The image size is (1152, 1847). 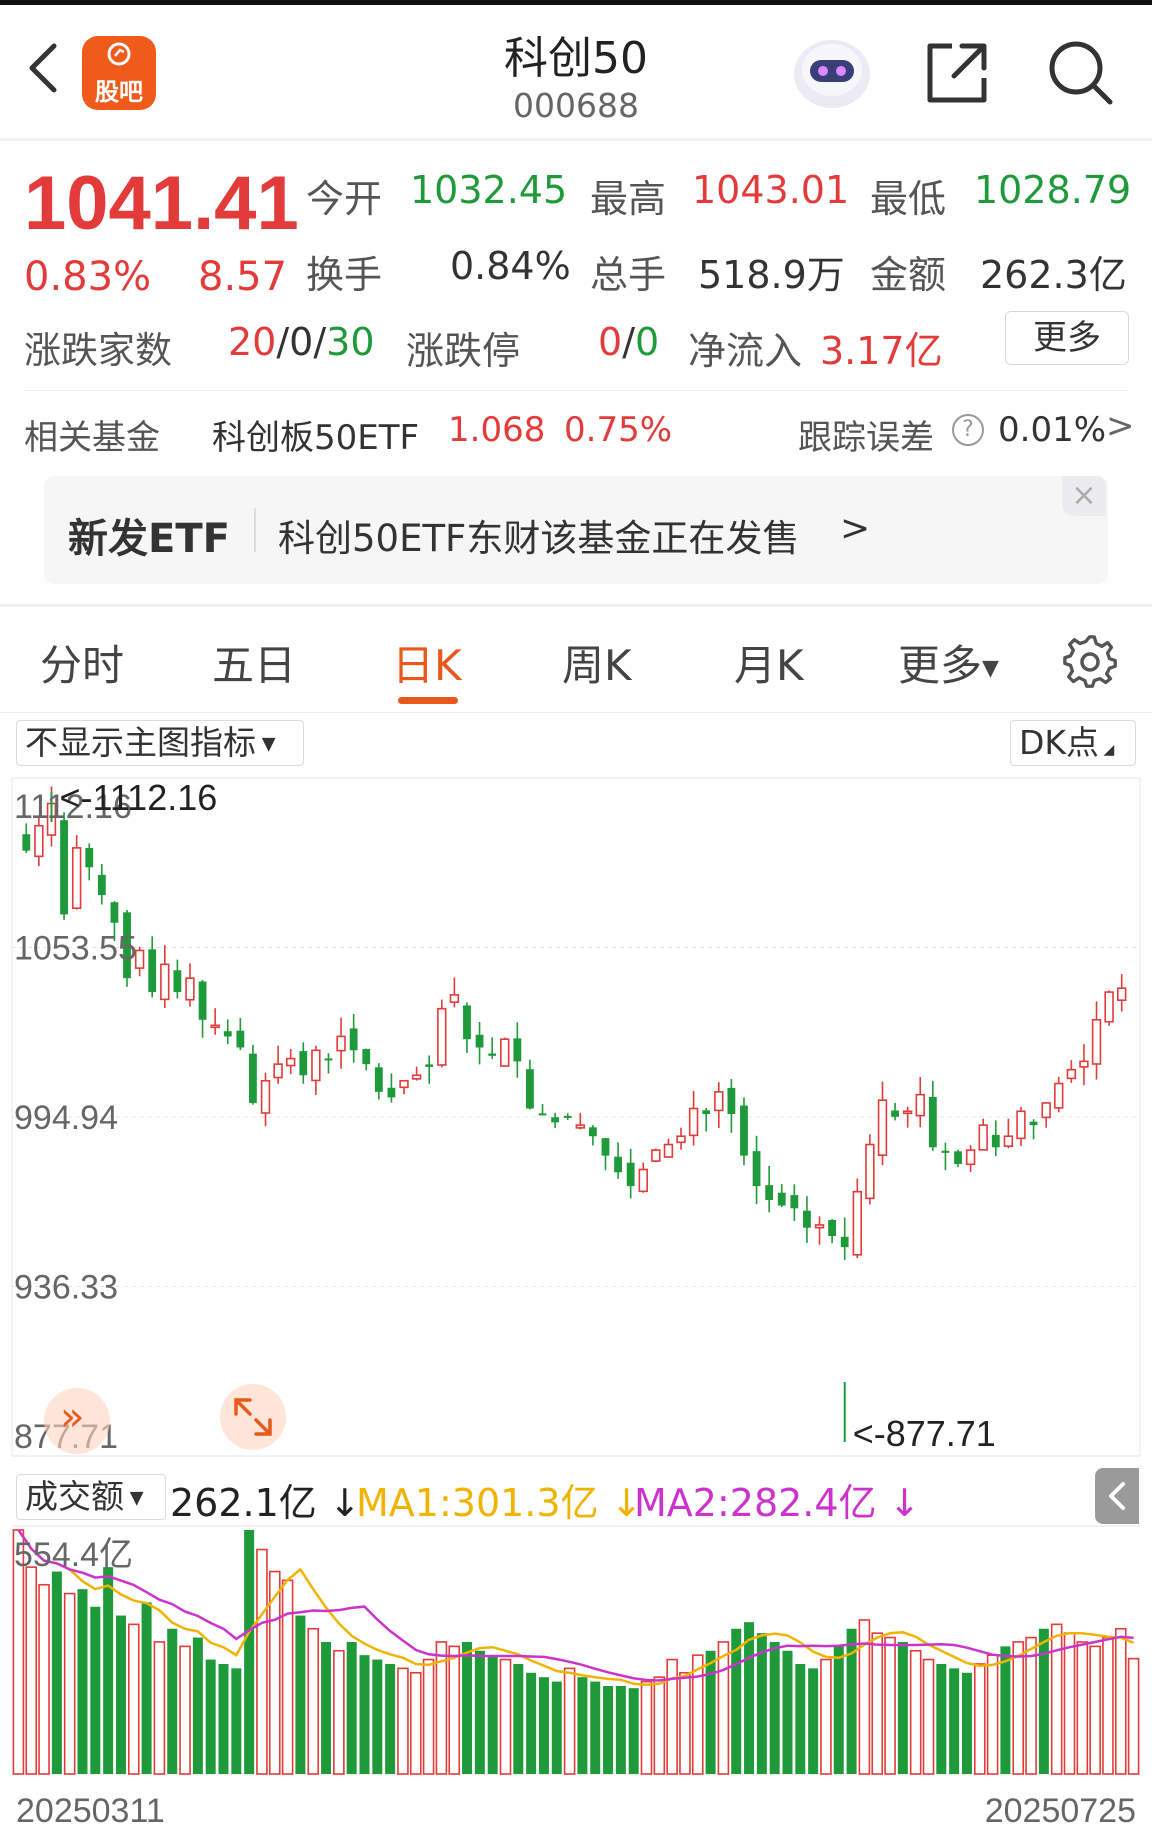 I want to click on open-value: 1032.45, so click(x=489, y=190).